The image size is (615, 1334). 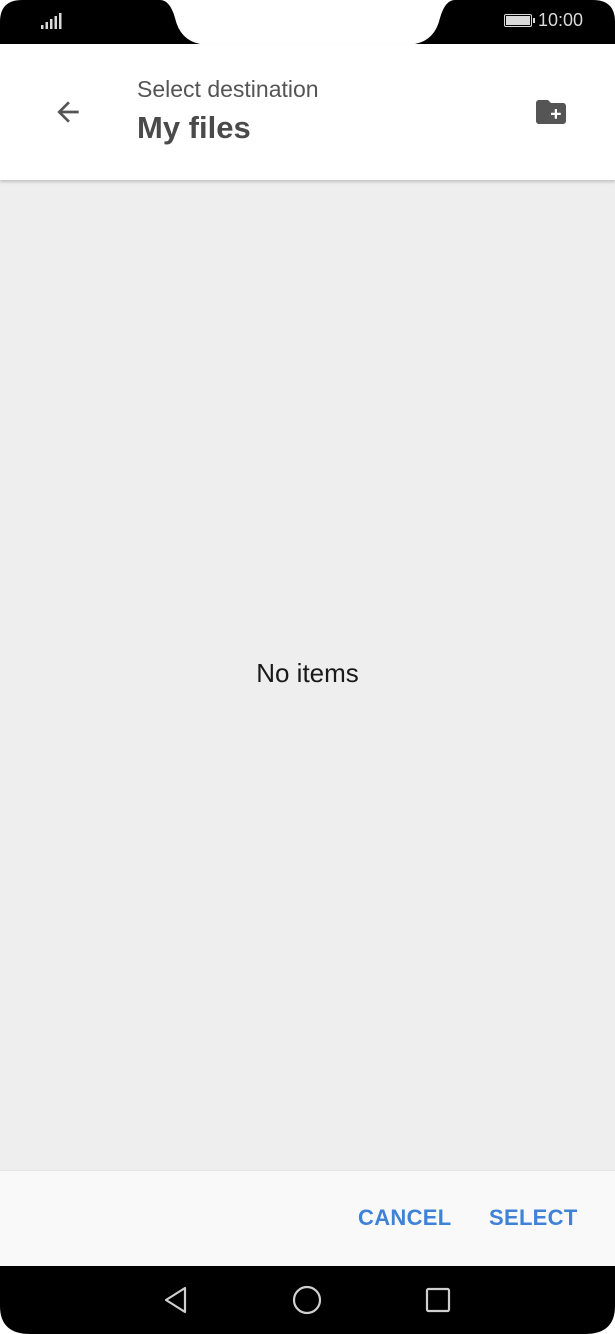 I want to click on app-bar: Select destination My files, so click(x=307, y=112).